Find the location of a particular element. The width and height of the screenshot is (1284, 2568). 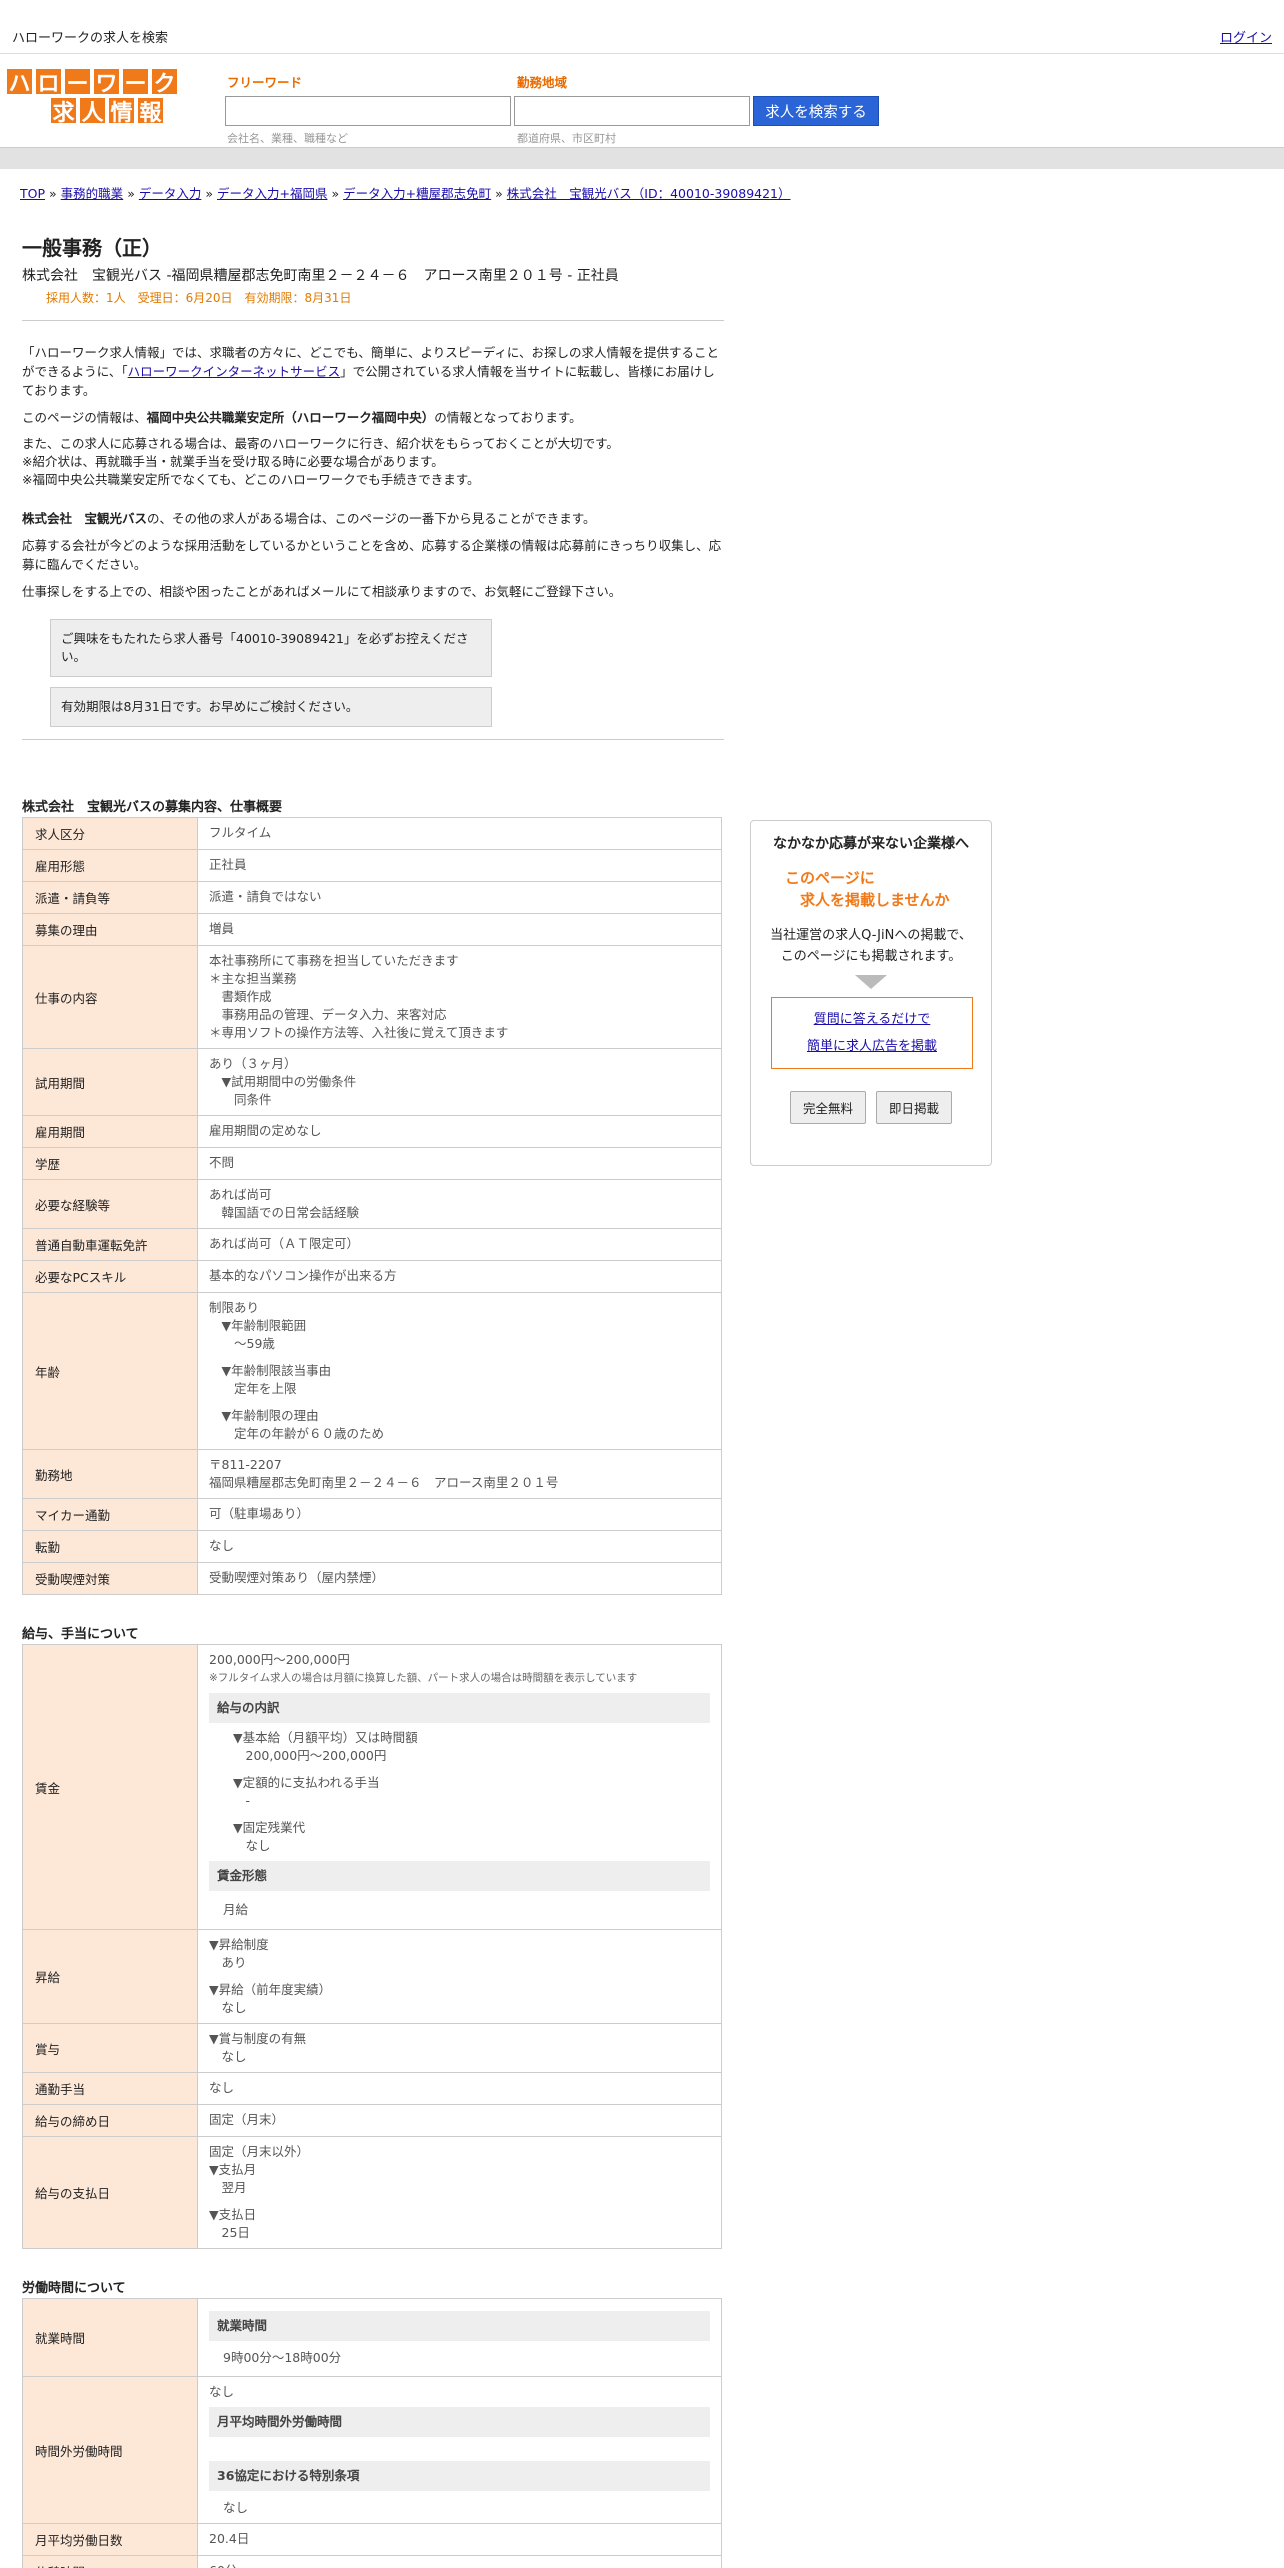

table-row: 昇給 ▼昇給制度 あり ▼昇給（前年度実績） なし is located at coordinates (372, 1976).